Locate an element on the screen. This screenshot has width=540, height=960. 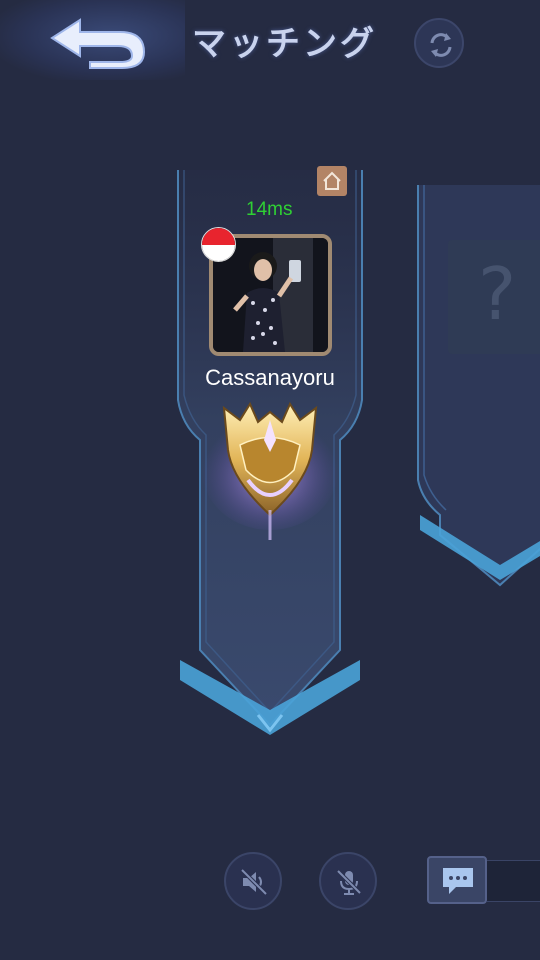
home-icon is located at coordinates (332, 180).